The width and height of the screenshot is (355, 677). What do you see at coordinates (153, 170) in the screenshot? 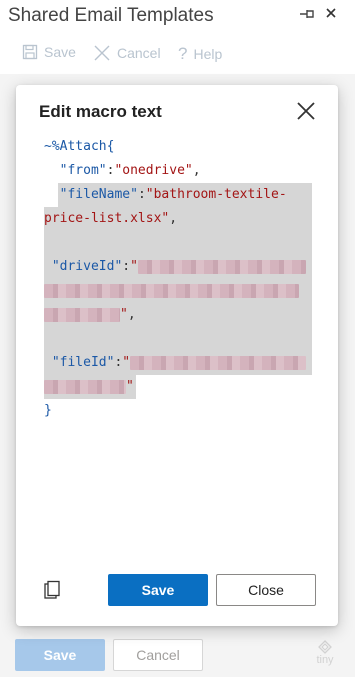
I see `from-value: "onedrive"` at bounding box center [153, 170].